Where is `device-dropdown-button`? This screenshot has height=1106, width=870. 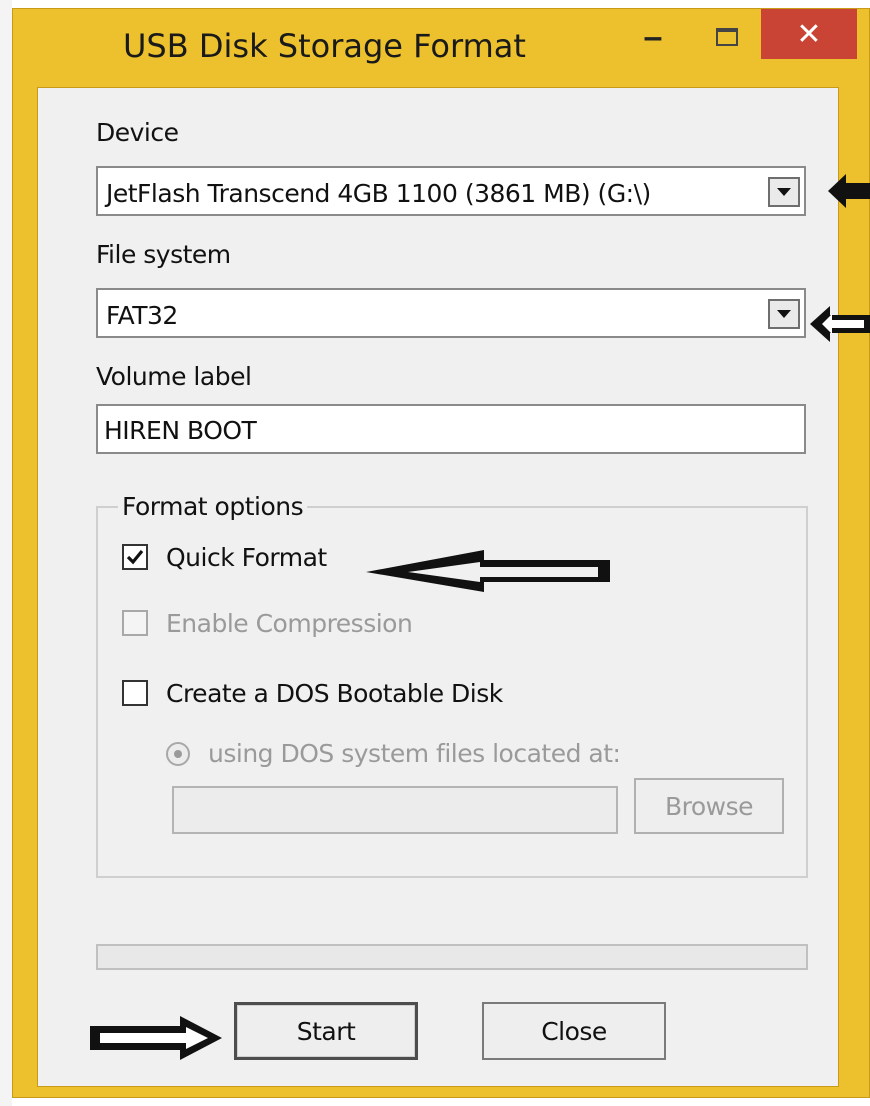
device-dropdown-button is located at coordinates (784, 192).